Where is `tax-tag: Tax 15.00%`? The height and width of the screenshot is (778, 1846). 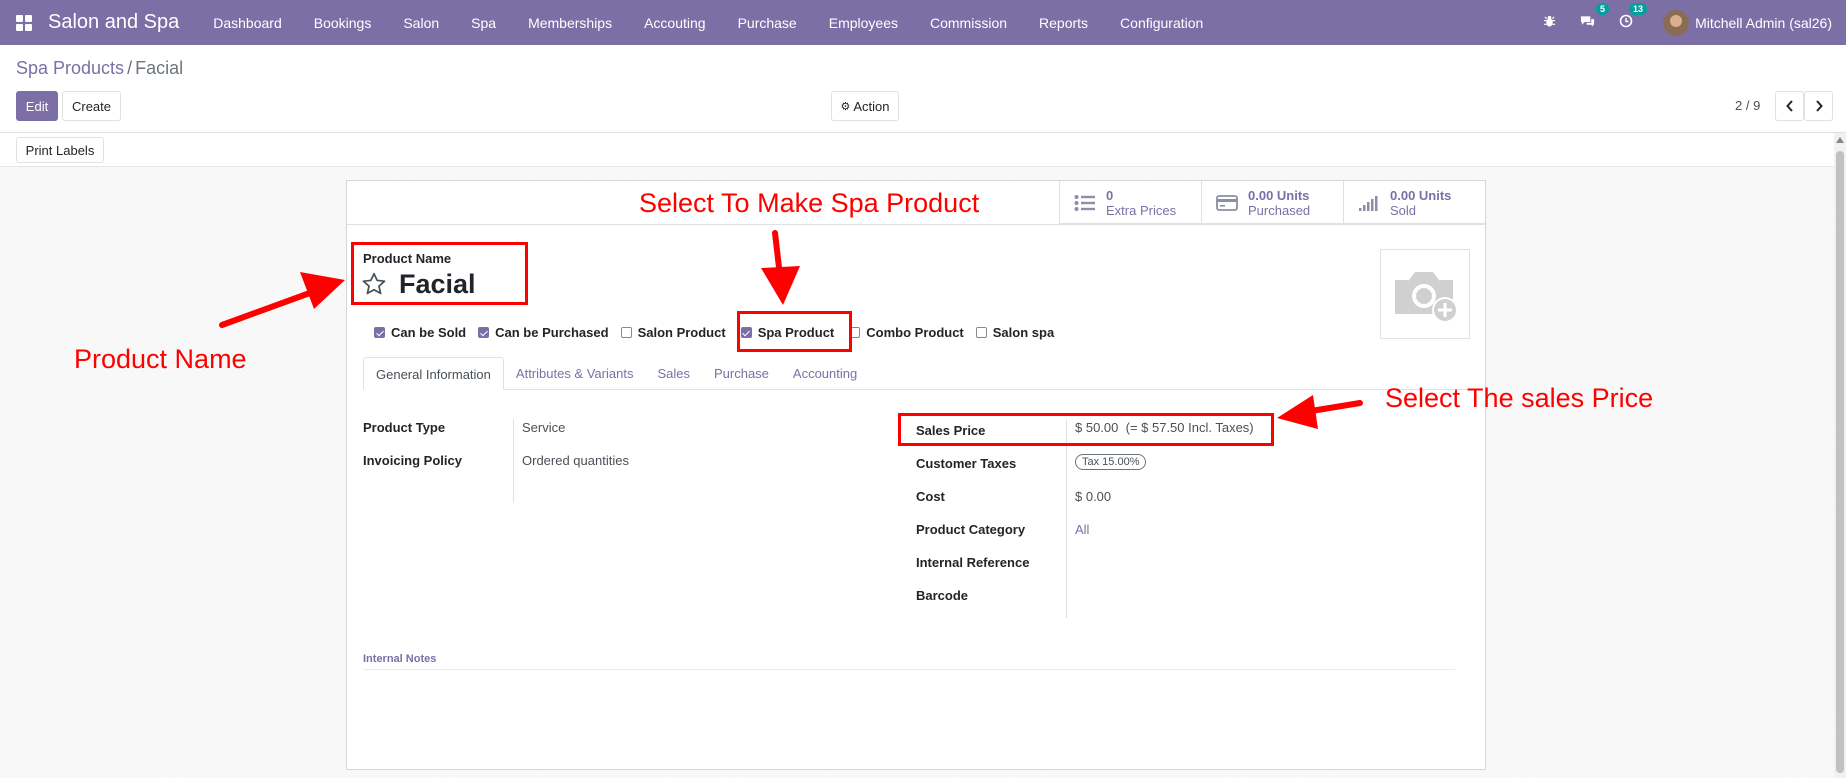
tax-tag: Tax 15.00% is located at coordinates (1111, 462).